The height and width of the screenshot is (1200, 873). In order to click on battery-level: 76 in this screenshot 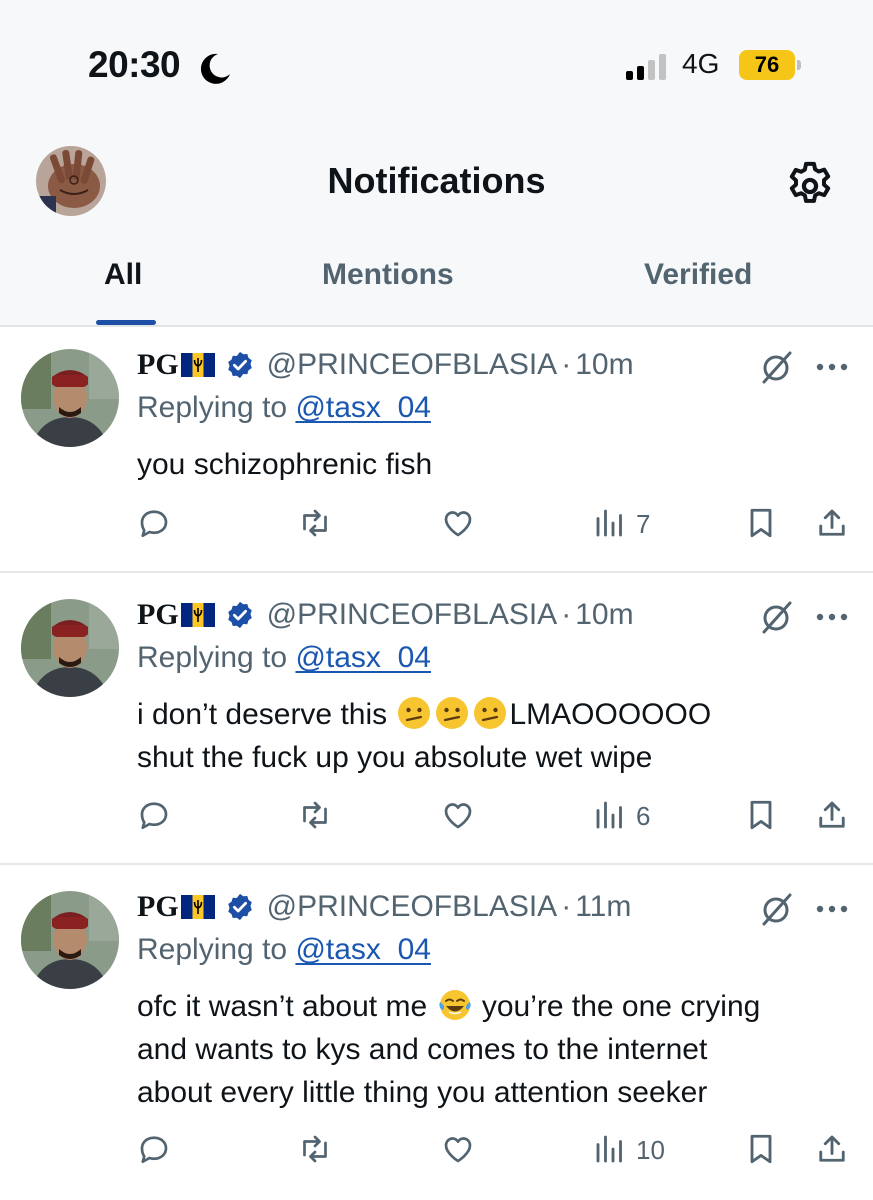, I will do `click(767, 64)`.